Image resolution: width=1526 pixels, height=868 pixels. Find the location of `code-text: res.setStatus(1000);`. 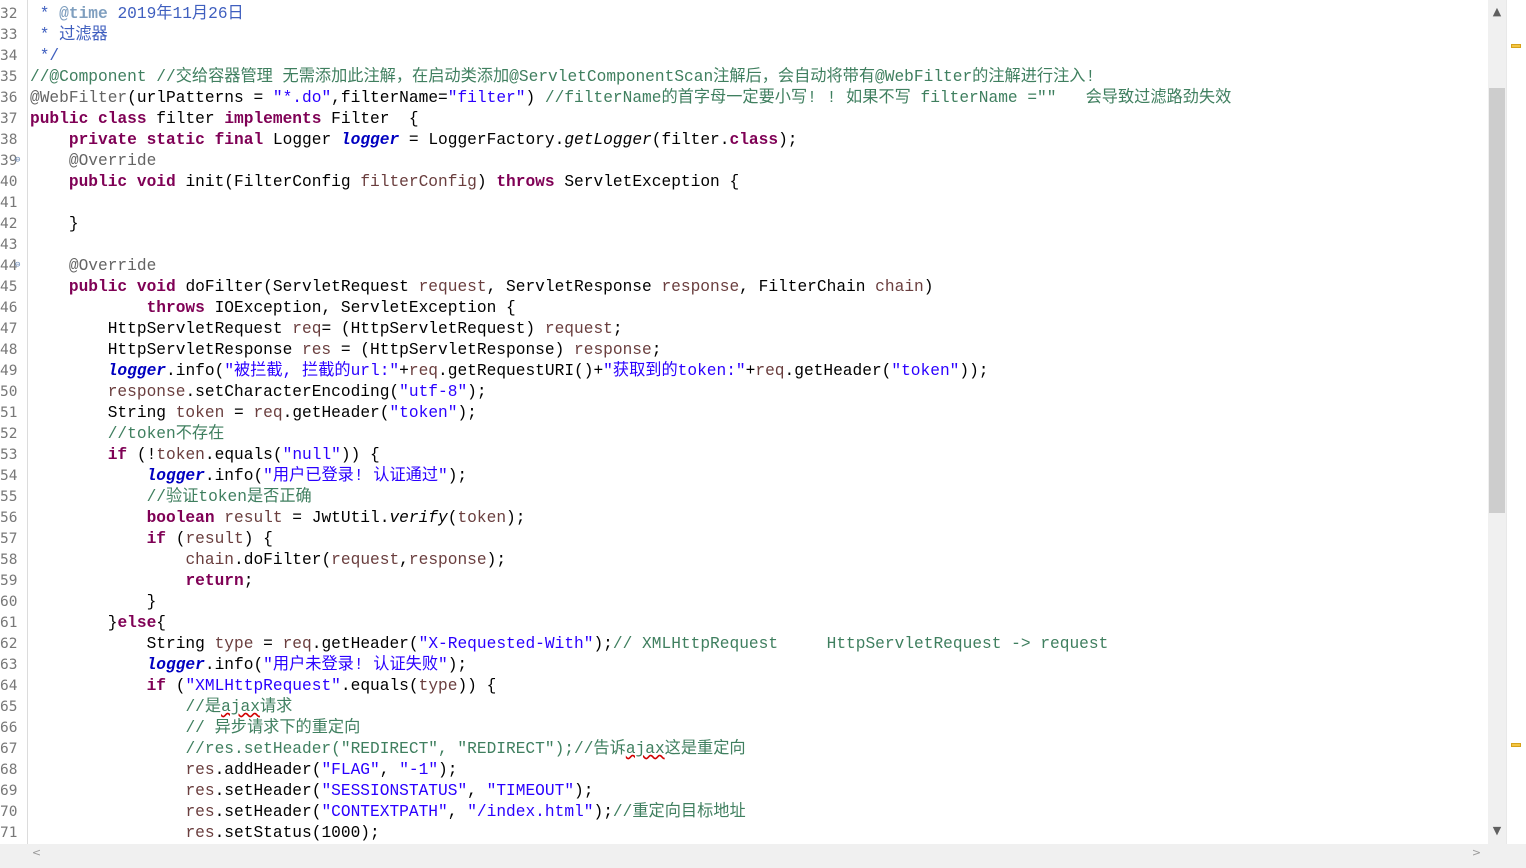

code-text: res.setStatus(1000); is located at coordinates (204, 833).